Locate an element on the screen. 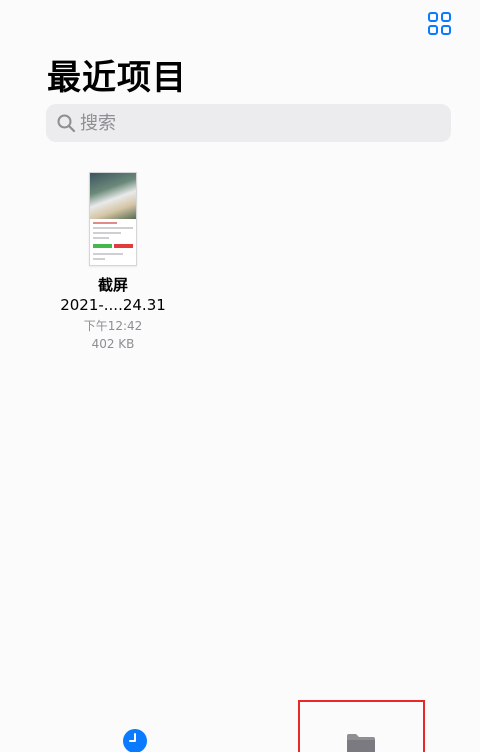 The height and width of the screenshot is (752, 480). file-name: 截屏 is located at coordinates (112, 285).